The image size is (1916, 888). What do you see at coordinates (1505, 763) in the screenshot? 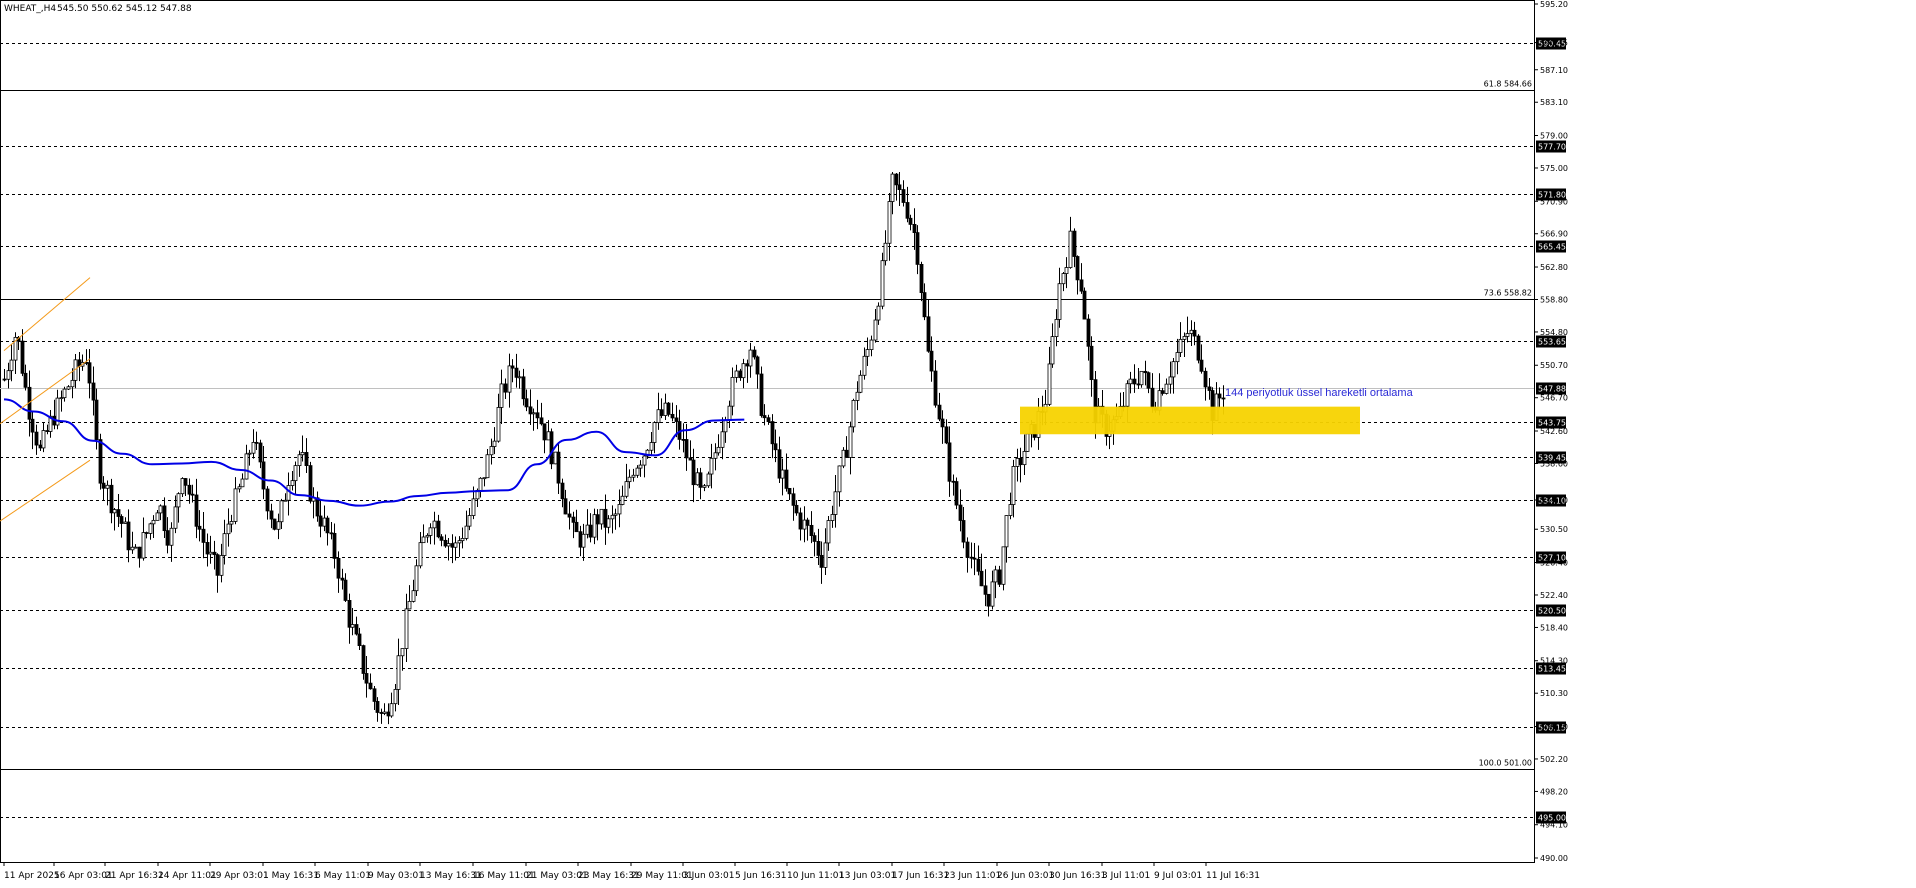
I see `fib-level-label: 100.0 501.00` at bounding box center [1505, 763].